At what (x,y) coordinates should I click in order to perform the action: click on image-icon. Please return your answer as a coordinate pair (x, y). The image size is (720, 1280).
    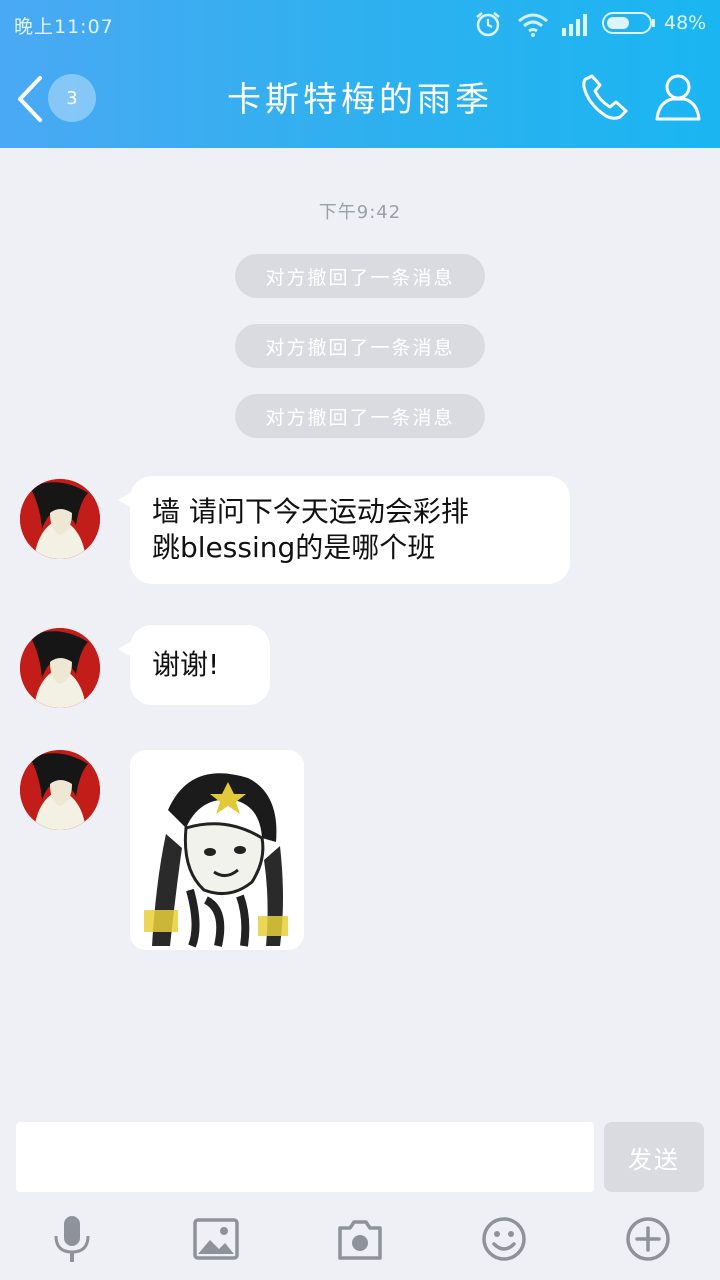
    Looking at the image, I should click on (216, 1239).